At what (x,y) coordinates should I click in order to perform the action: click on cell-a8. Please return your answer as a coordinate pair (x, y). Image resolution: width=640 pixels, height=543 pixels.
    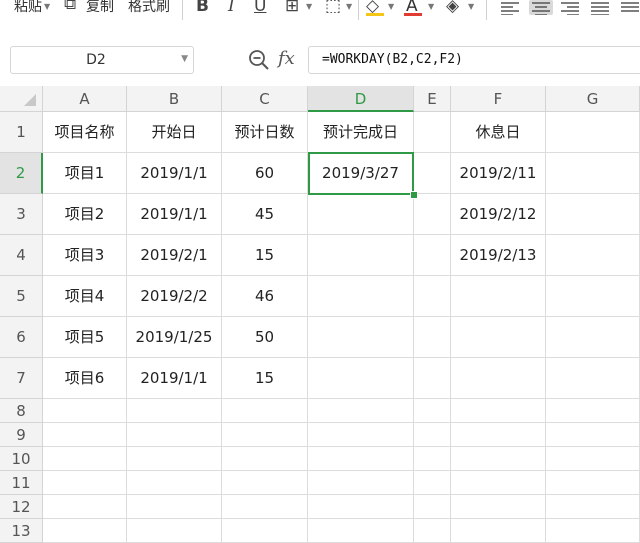
    Looking at the image, I should click on (85, 411).